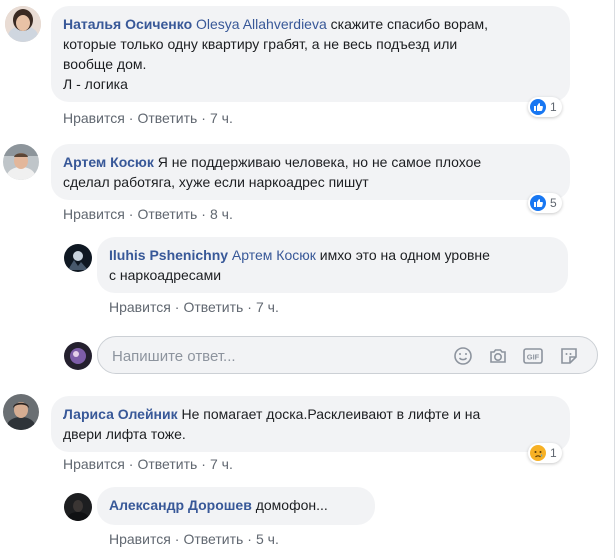 This screenshot has height=558, width=615. Describe the element at coordinates (569, 356) in the screenshot. I see `sticker-icon` at that location.